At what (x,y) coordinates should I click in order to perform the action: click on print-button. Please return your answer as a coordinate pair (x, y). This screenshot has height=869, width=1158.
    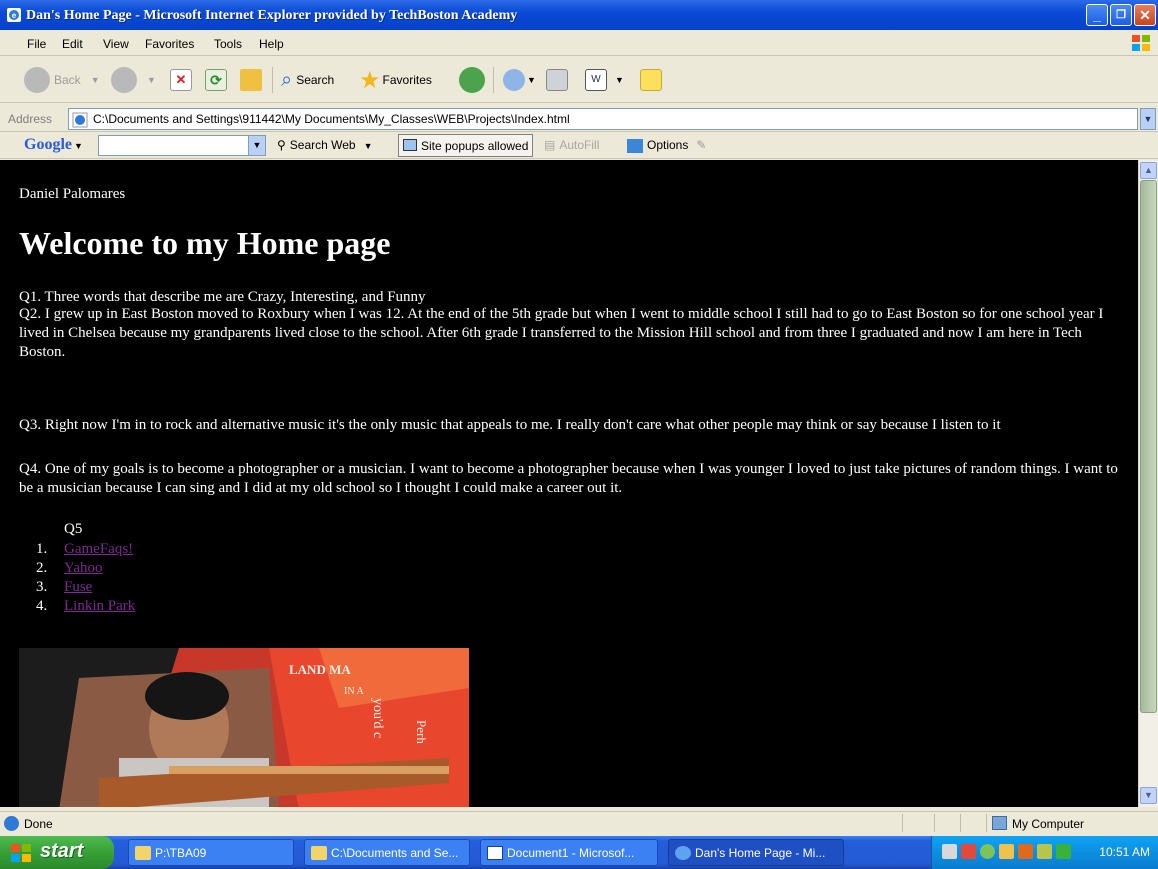
    Looking at the image, I should click on (557, 80).